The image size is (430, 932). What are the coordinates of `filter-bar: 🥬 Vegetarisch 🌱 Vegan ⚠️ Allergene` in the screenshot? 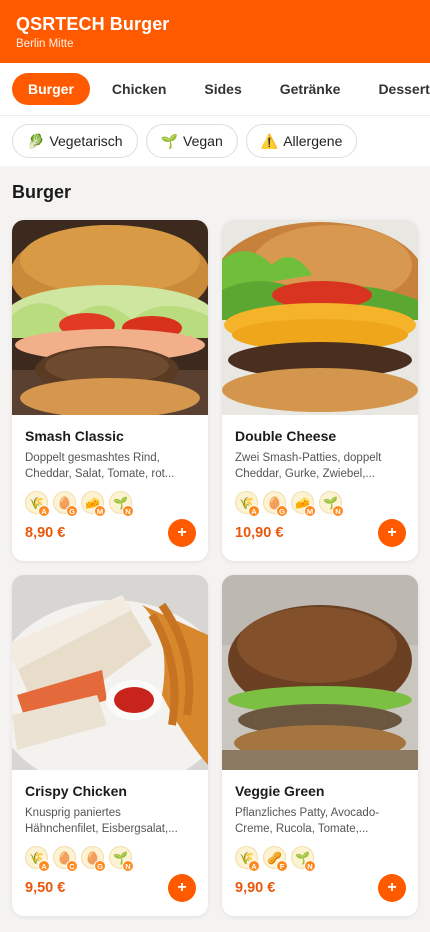 It's located at (215, 141).